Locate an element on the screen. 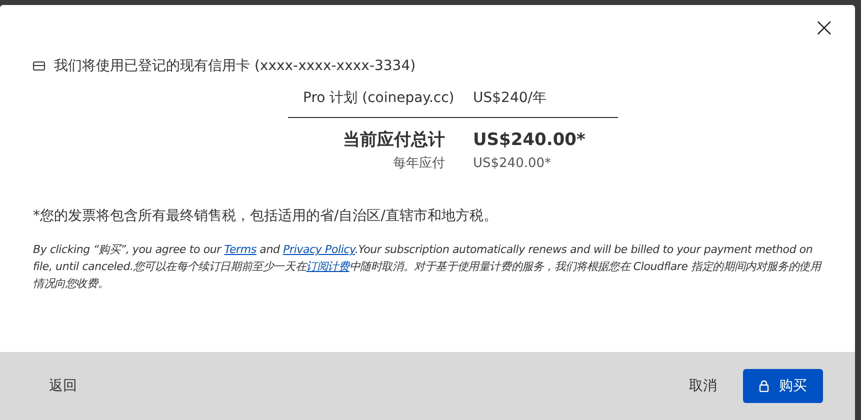 The width and height of the screenshot is (861, 420). legal-link: Terms is located at coordinates (240, 249).